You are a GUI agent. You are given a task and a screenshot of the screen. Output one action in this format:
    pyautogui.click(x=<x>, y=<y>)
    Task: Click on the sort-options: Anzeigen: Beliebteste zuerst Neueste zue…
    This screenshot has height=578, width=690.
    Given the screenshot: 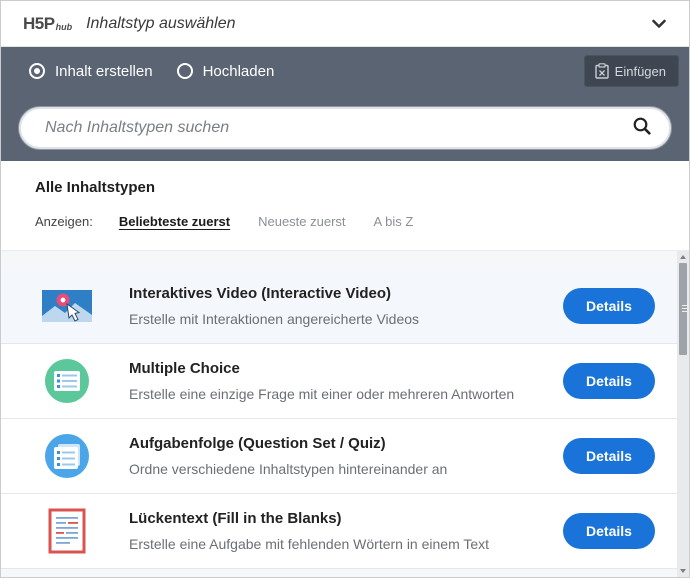 What is the action you would take?
    pyautogui.click(x=362, y=221)
    